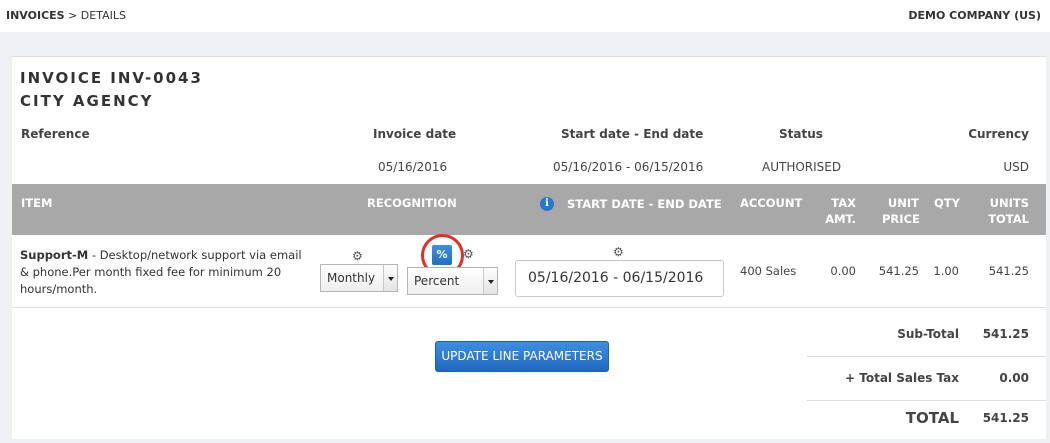 The height and width of the screenshot is (443, 1050). What do you see at coordinates (437, 281) in the screenshot?
I see `method-value: Percent` at bounding box center [437, 281].